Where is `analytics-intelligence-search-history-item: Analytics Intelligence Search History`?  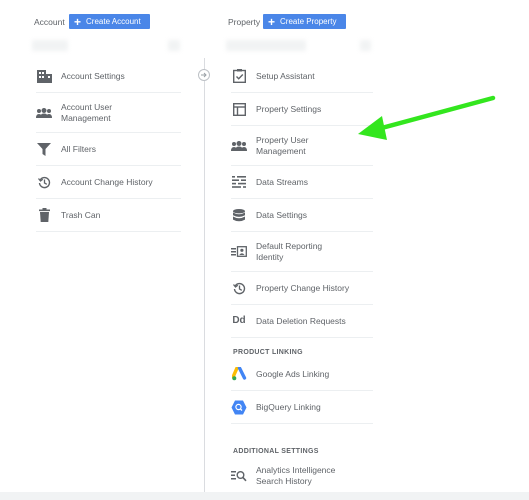 analytics-intelligence-search-history-item: Analytics Intelligence Search History is located at coordinates (302, 476).